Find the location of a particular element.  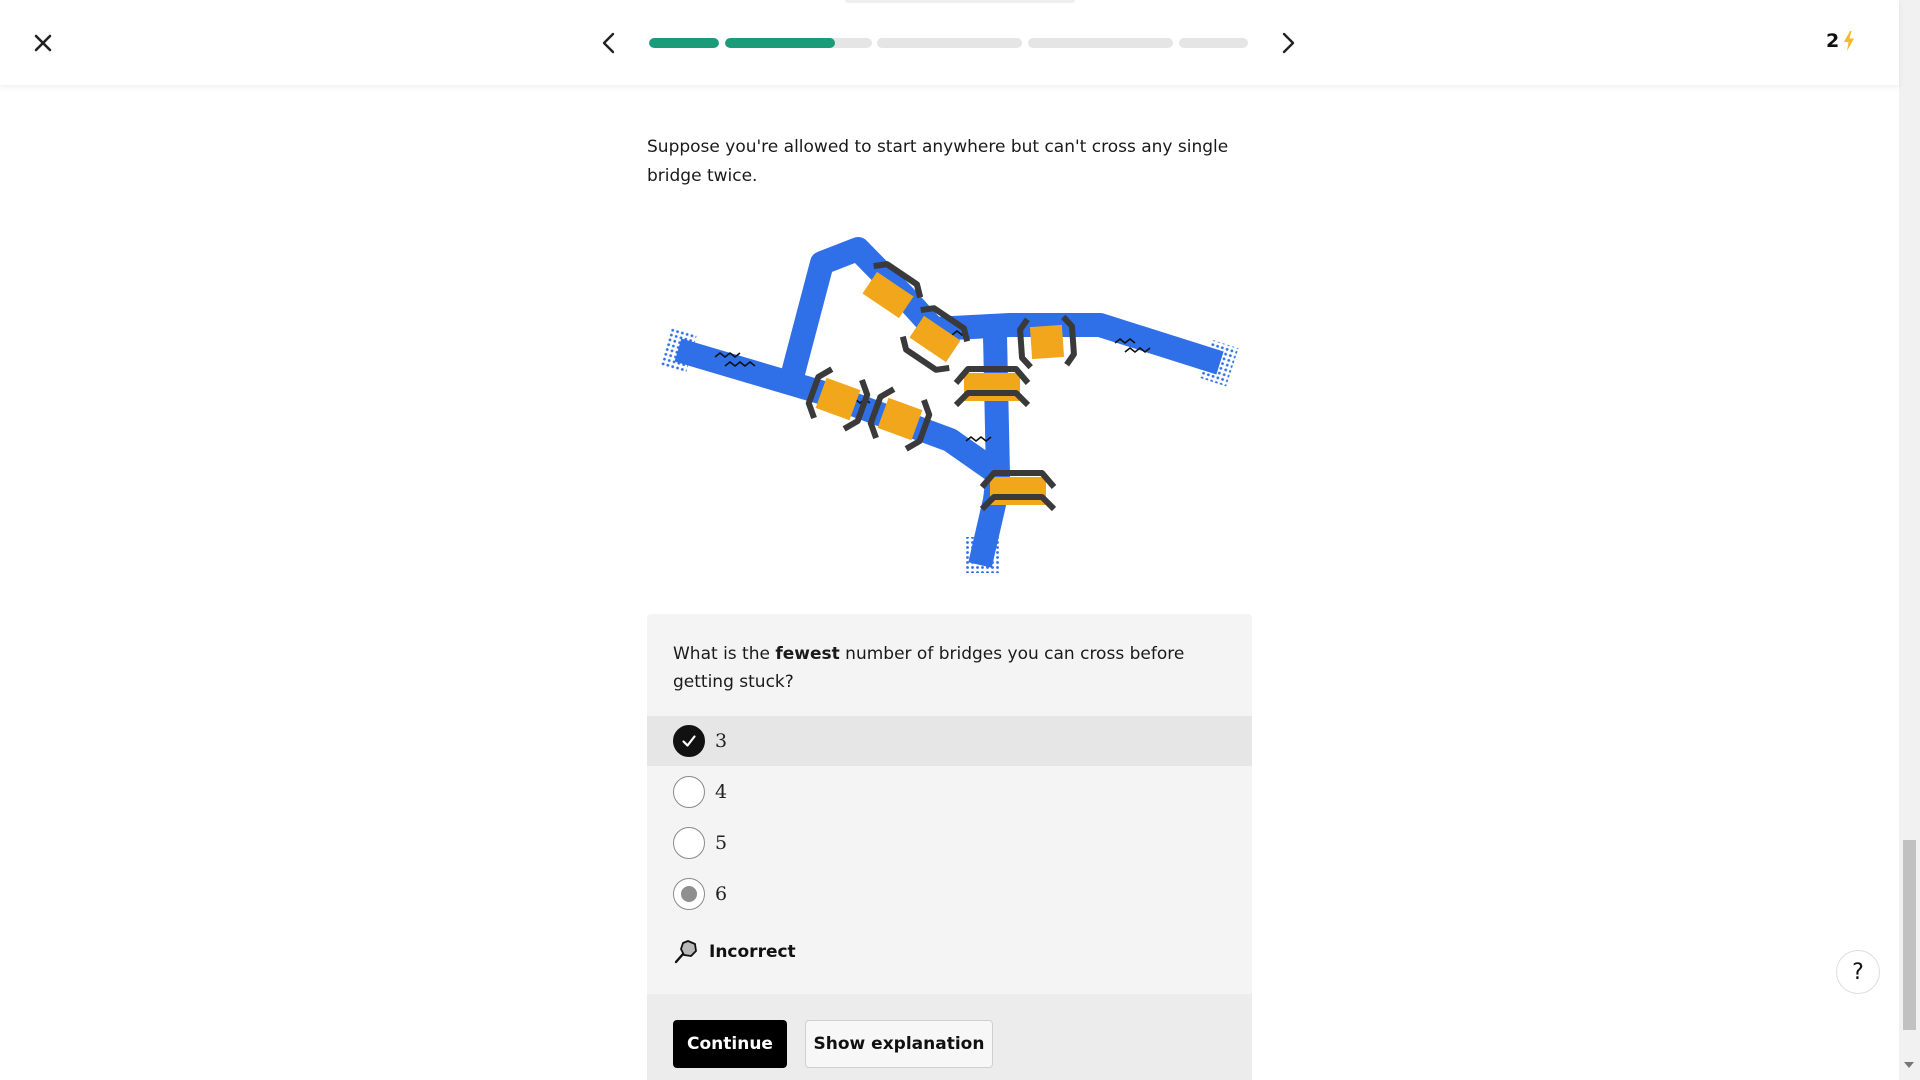

top-bar: 2 is located at coordinates (949, 42).